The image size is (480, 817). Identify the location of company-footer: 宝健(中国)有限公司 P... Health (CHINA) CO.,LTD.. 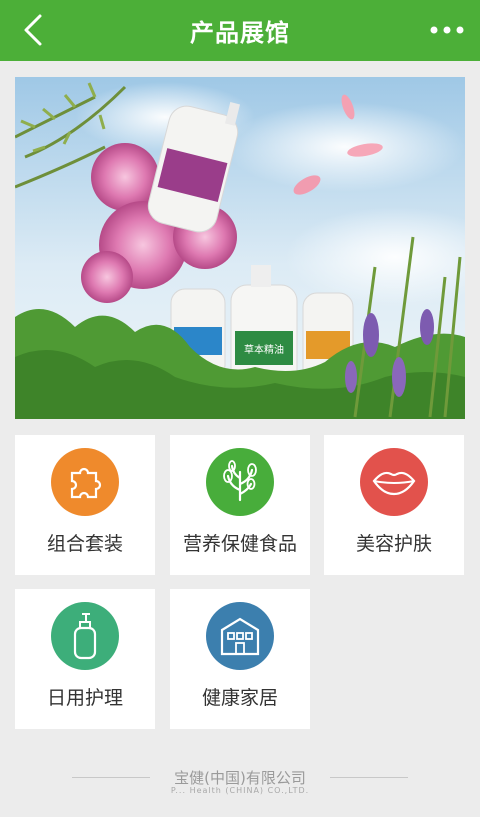
(240, 780).